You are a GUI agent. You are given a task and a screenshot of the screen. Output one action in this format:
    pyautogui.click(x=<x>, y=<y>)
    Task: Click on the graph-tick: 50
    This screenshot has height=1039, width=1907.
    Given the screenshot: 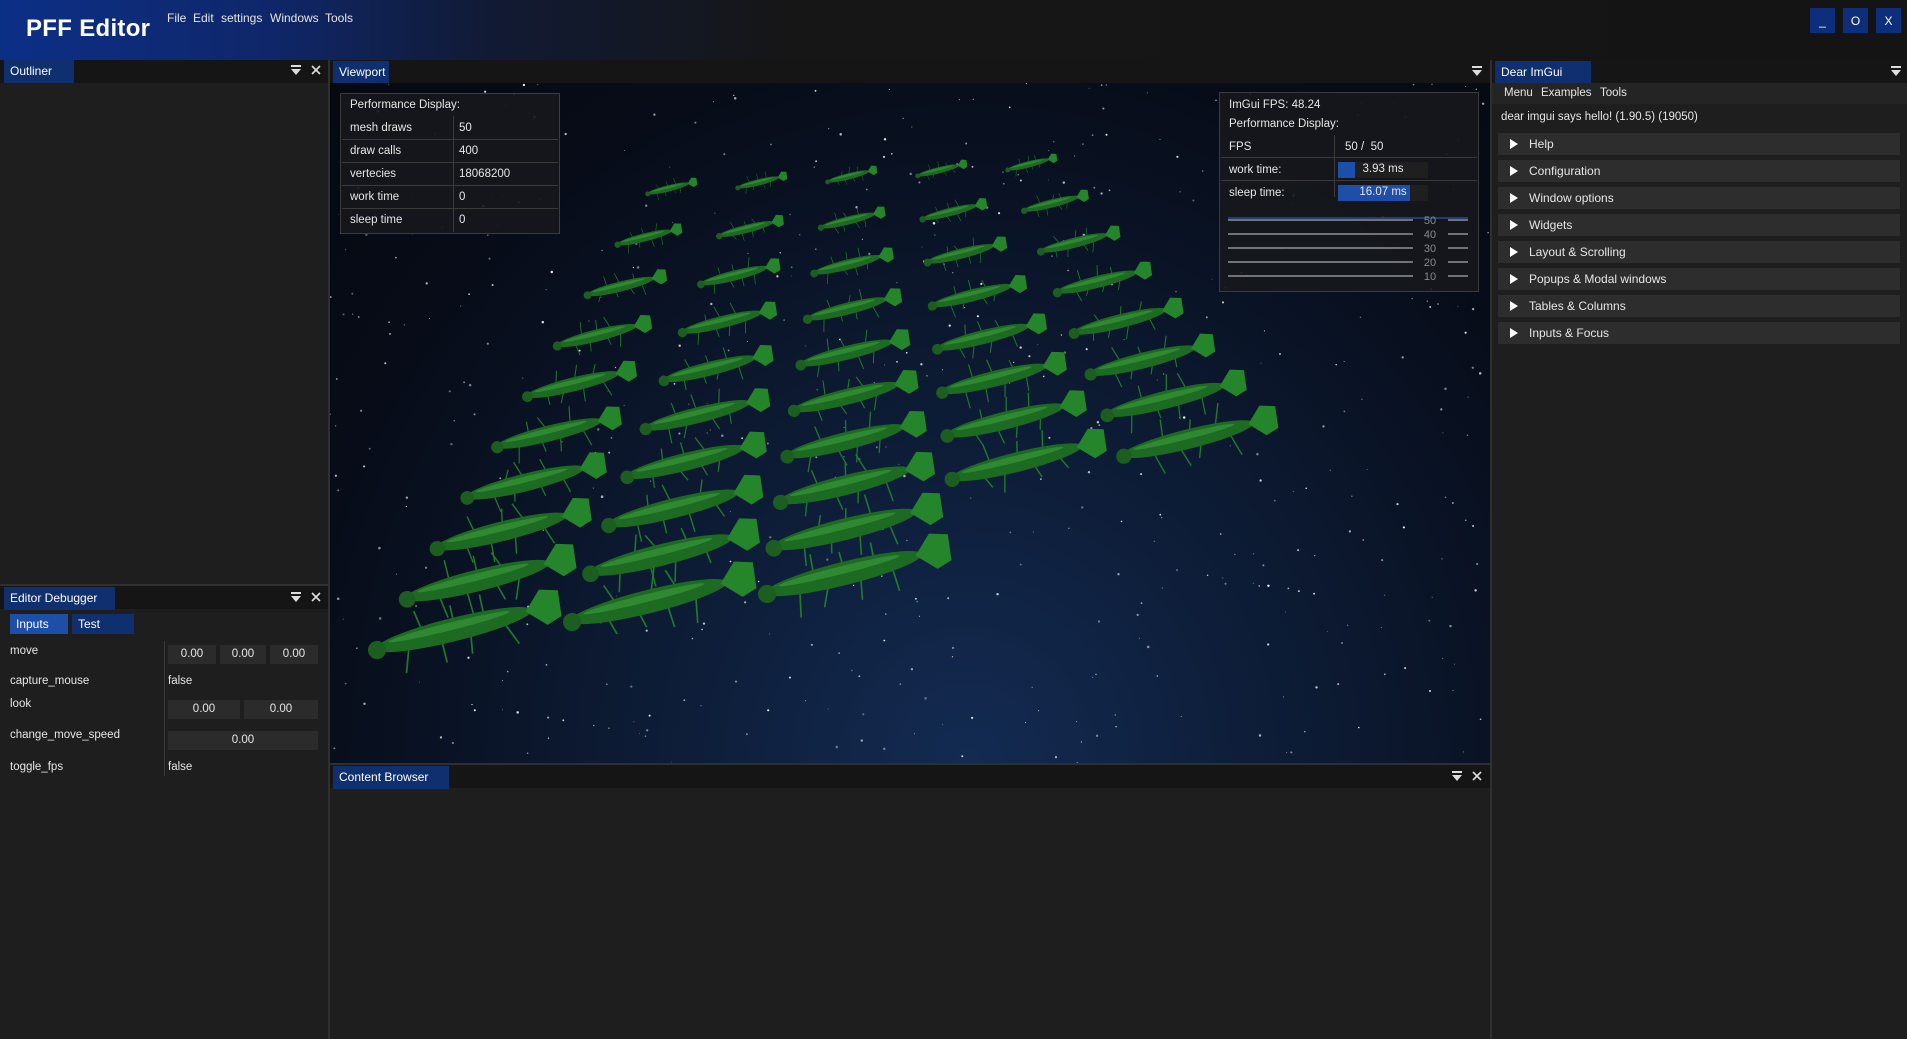 What is the action you would take?
    pyautogui.click(x=1430, y=221)
    